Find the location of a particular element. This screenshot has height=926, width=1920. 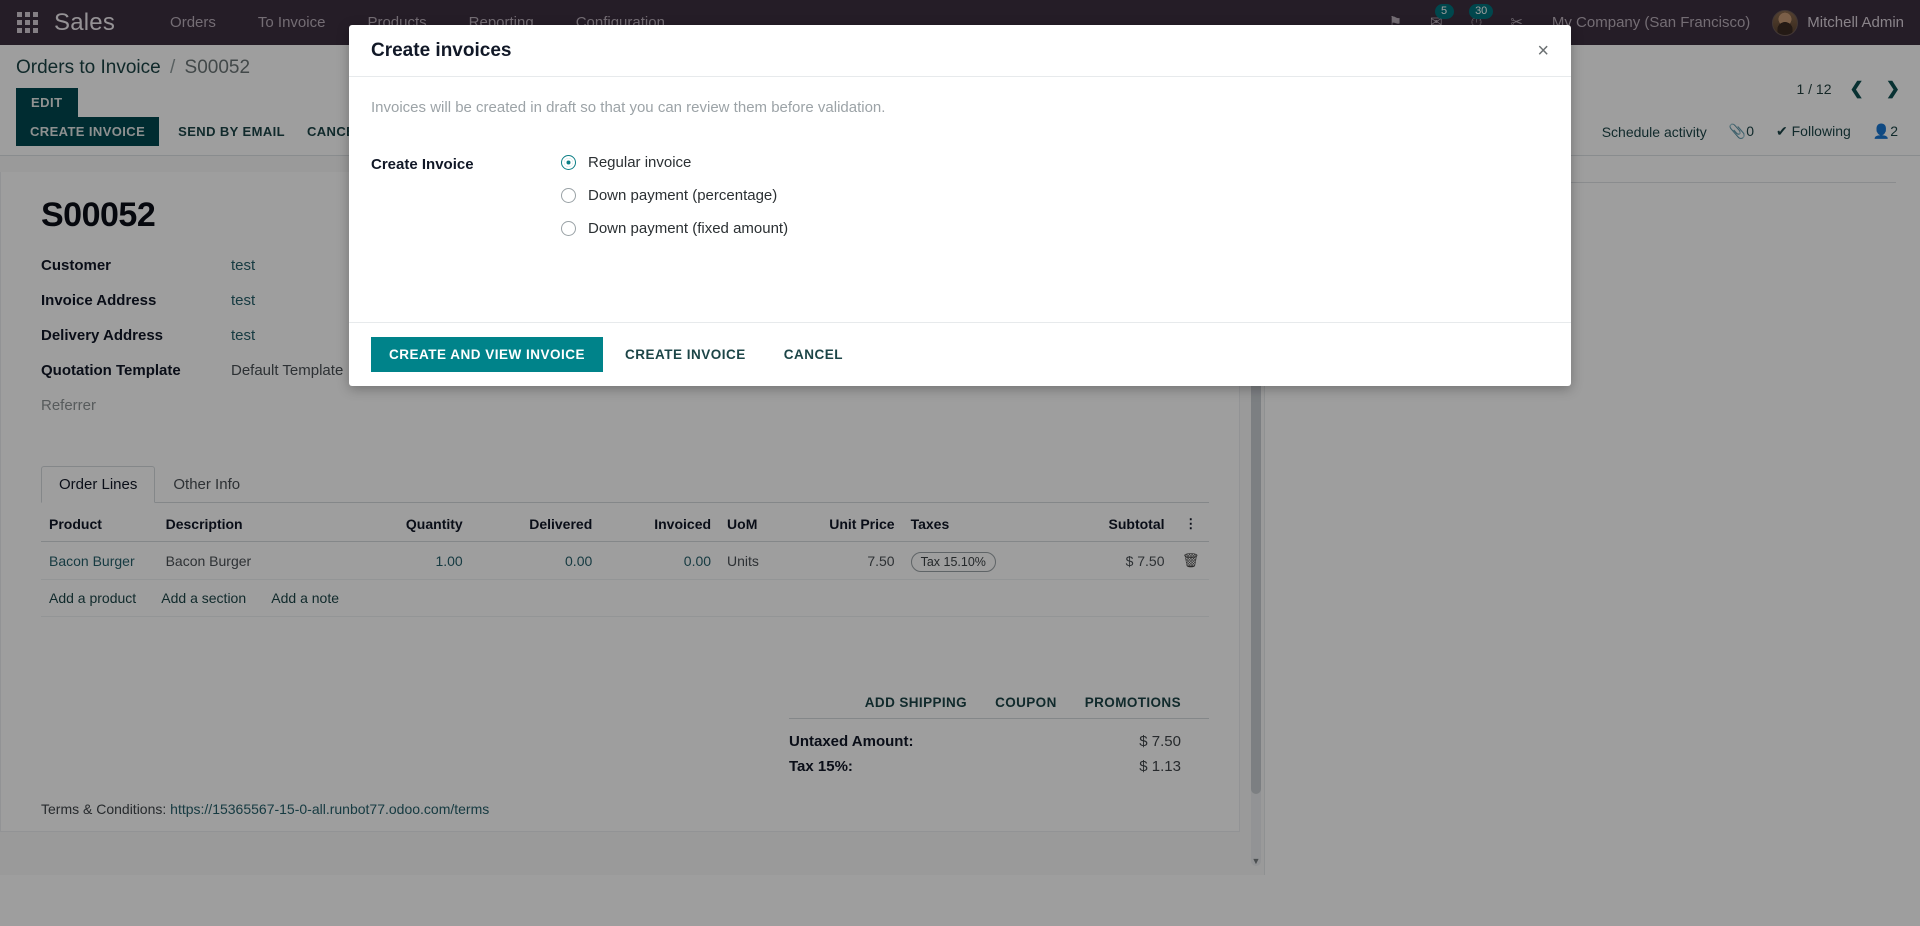

radio-regular-invoice: Regular invoice is located at coordinates (674, 162).